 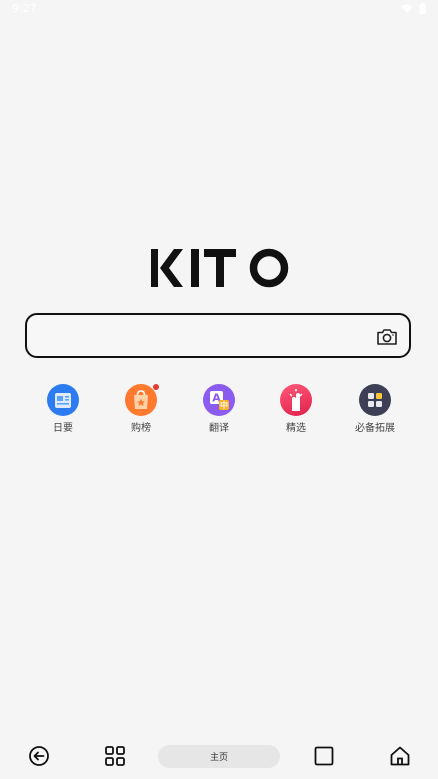 I want to click on tabs-button, so click(x=324, y=756).